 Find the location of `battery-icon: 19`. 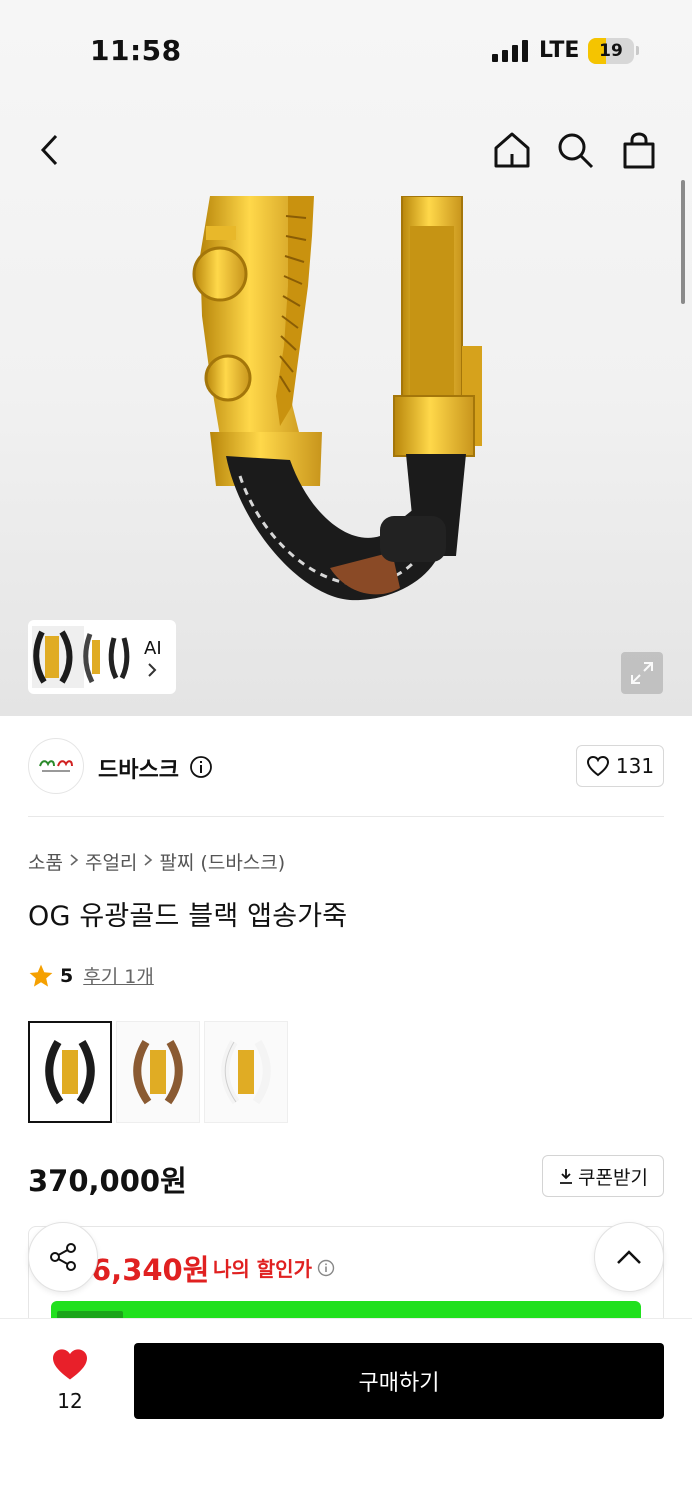

battery-icon: 19 is located at coordinates (611, 51).